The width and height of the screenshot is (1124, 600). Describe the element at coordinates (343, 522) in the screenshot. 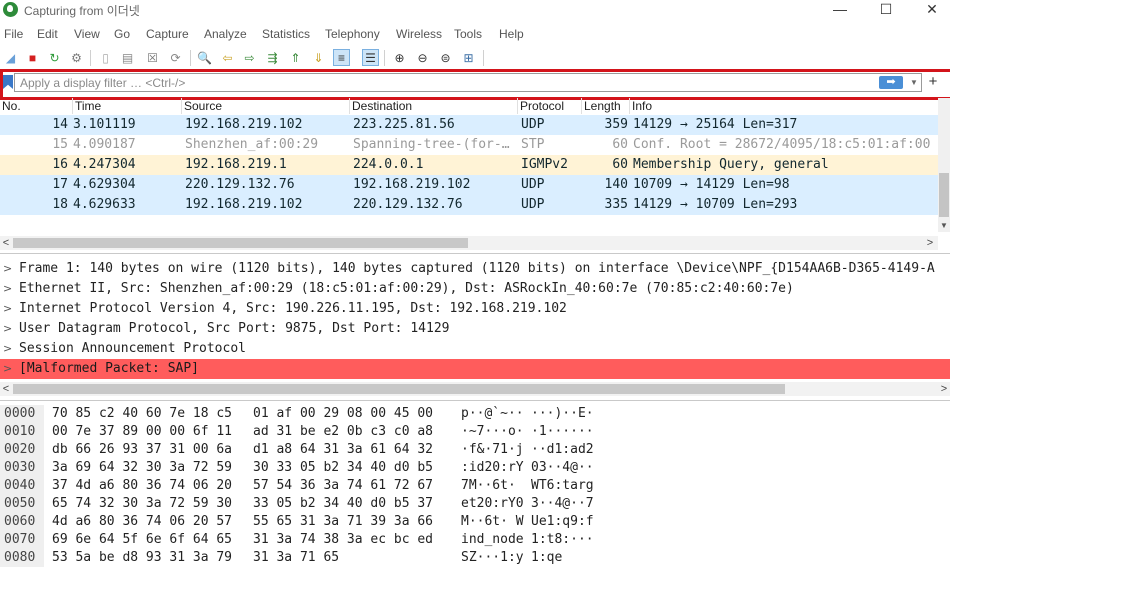

I see `hex-bytes-group: 55 65 31 3a 71 39 3a 66` at that location.